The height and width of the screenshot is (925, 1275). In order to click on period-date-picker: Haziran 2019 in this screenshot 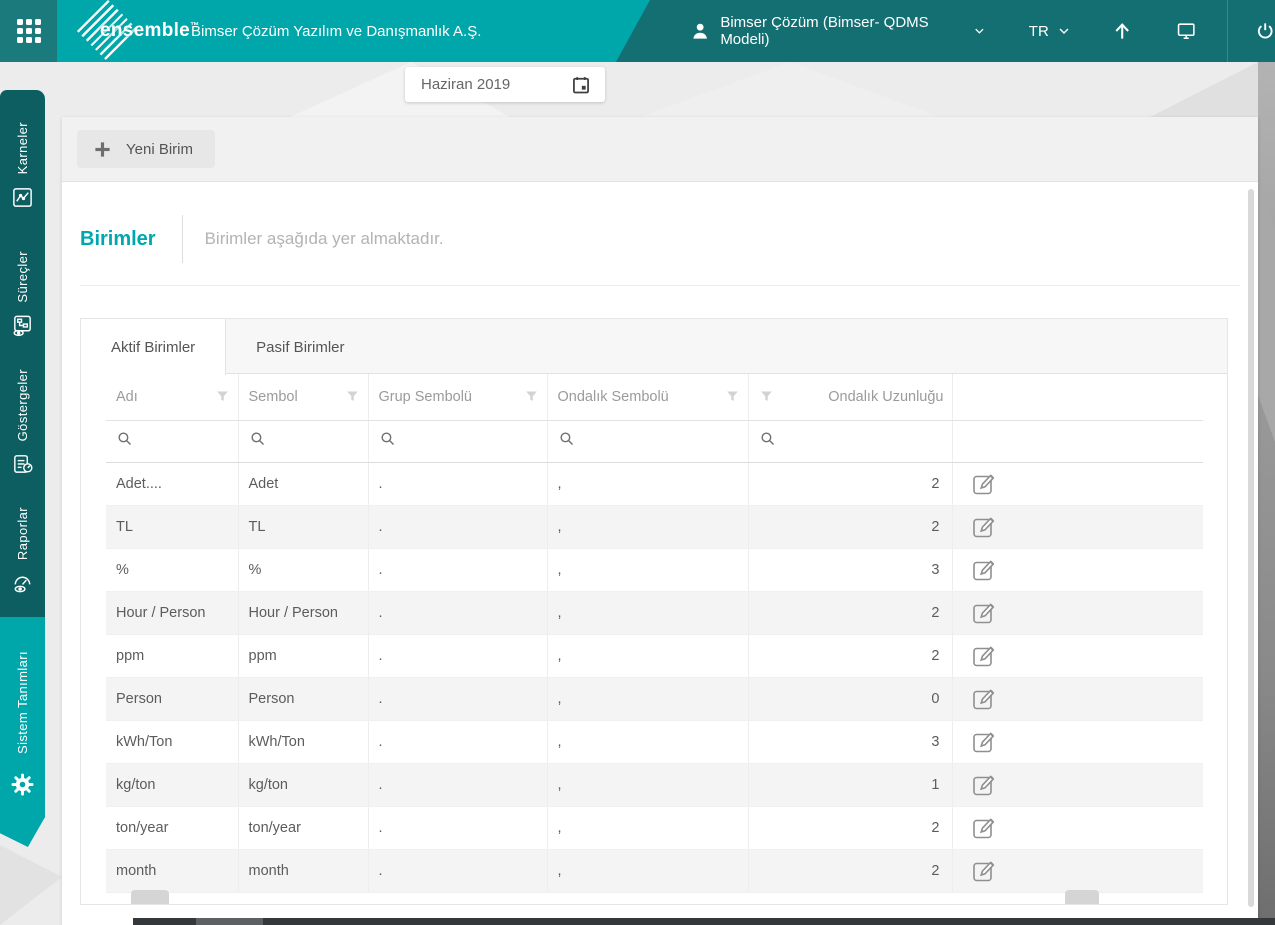, I will do `click(505, 84)`.